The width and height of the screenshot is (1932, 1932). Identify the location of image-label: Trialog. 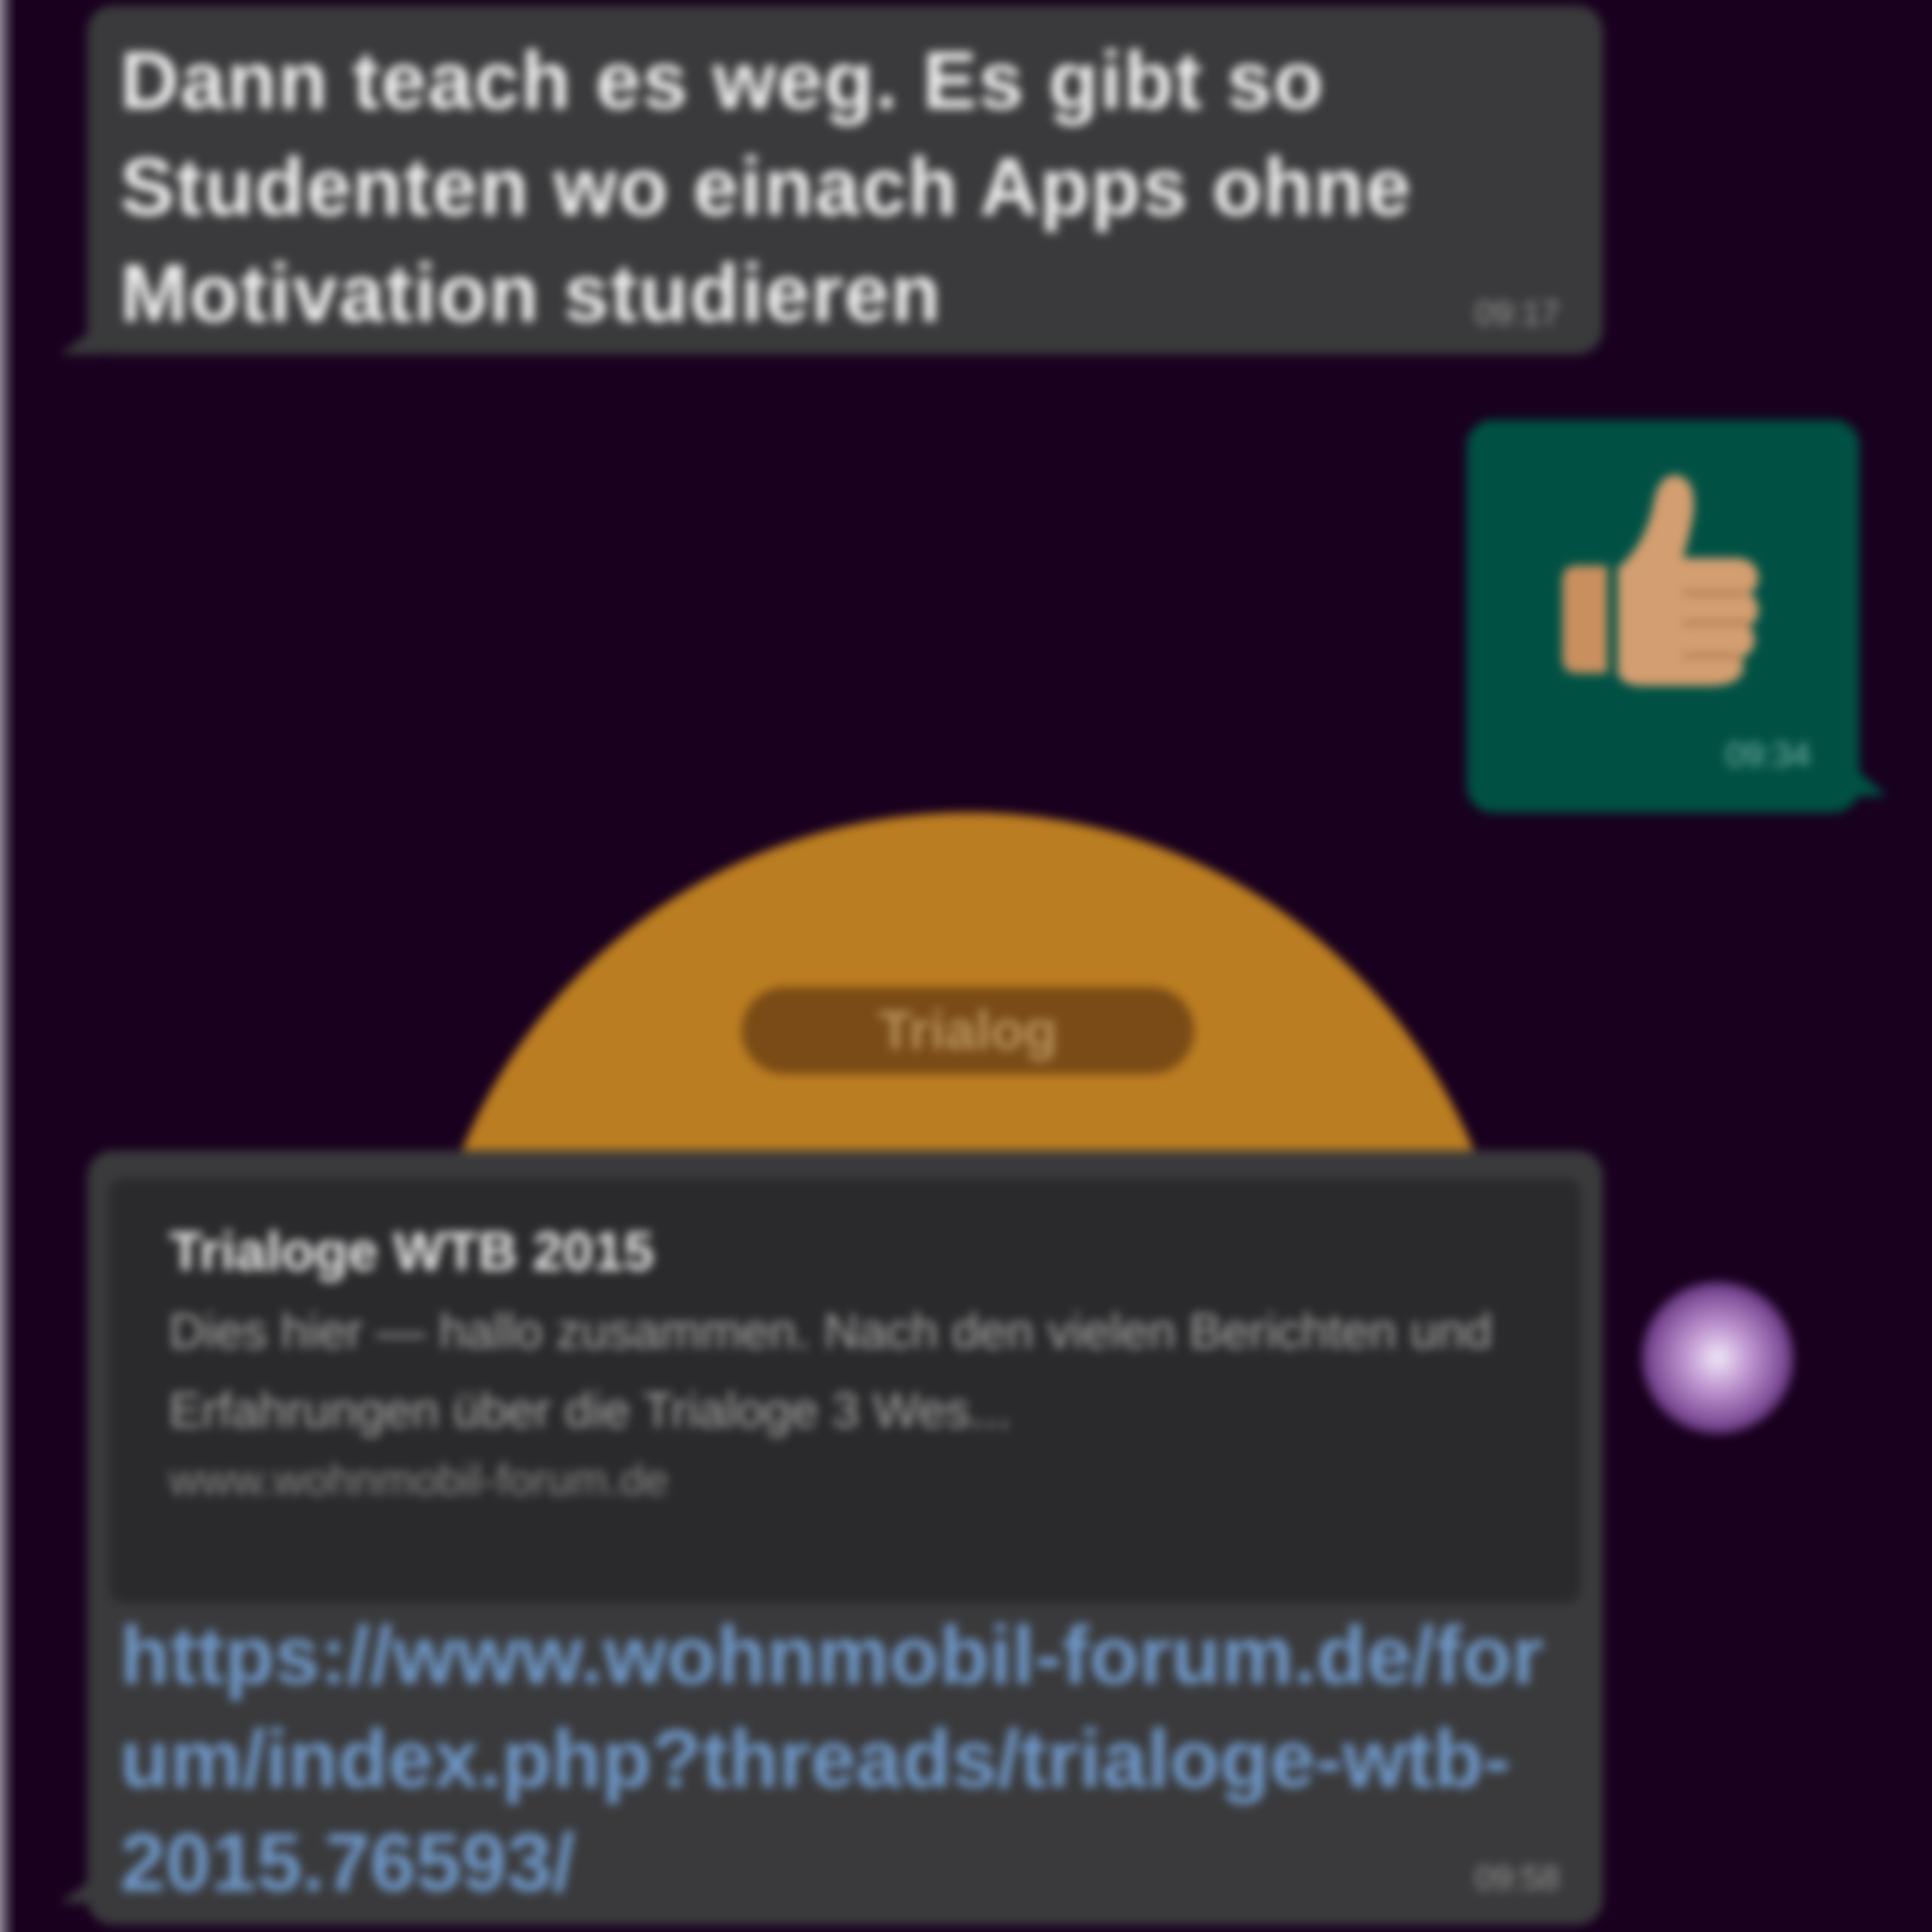
(968, 1030).